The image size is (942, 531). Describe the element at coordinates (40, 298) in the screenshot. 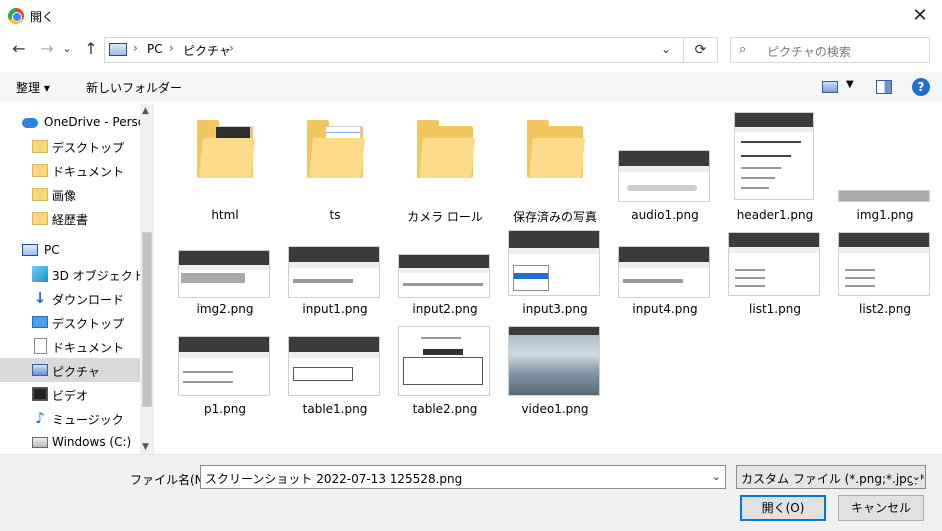

I see `download-arrow-icon: ↓` at that location.